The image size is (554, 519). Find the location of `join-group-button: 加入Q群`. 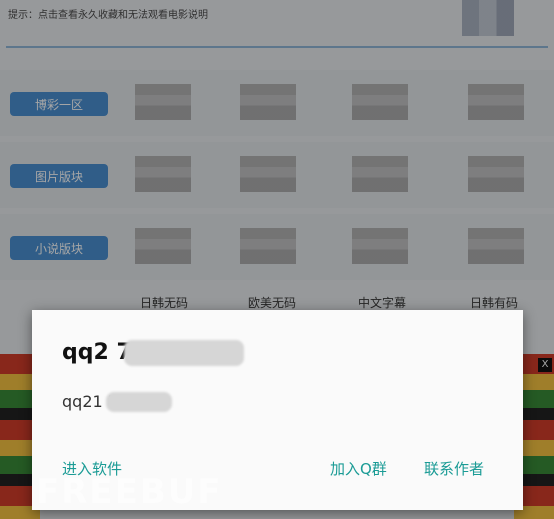

join-group-button: 加入Q群 is located at coordinates (358, 468).